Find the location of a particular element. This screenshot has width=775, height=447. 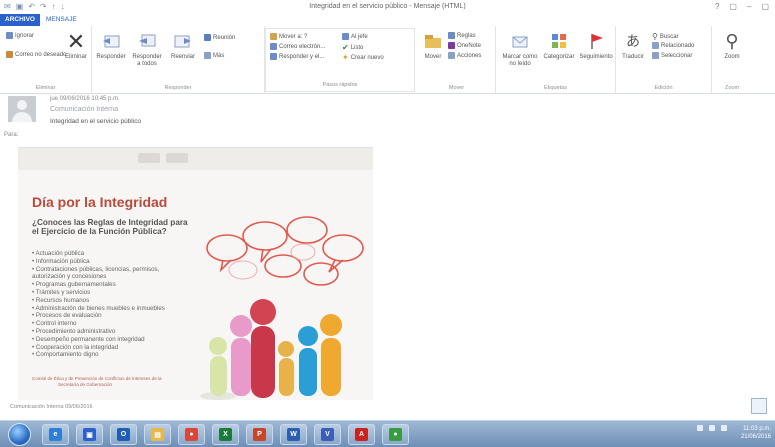

onenote-button: OneNote is located at coordinates (464, 45).